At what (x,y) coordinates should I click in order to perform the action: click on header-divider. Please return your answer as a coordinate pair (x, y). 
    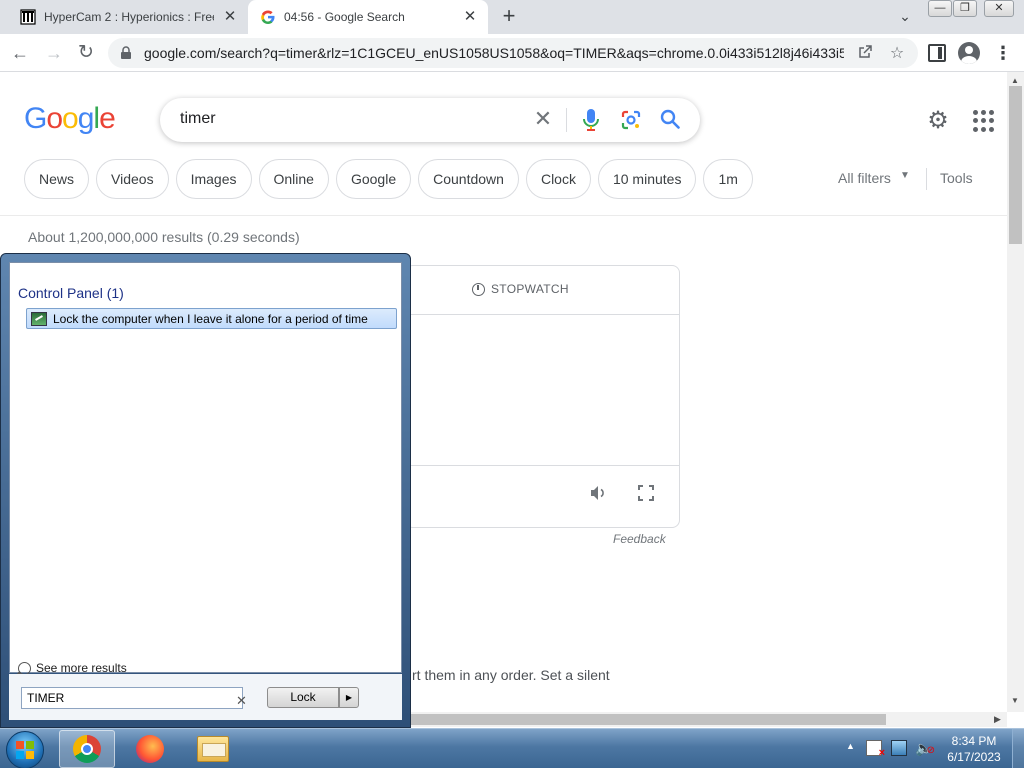
    Looking at the image, I should click on (503, 215).